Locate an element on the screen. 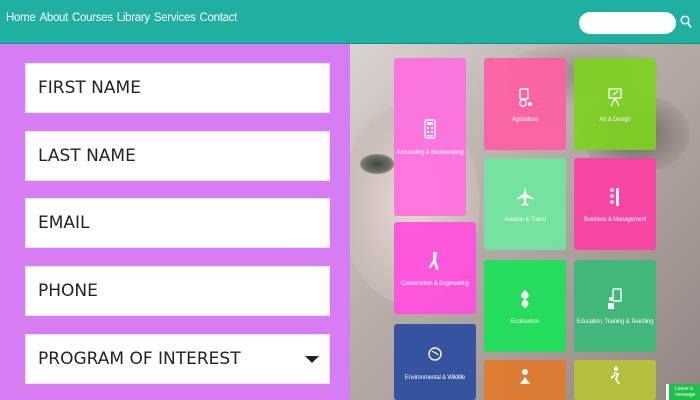 This screenshot has width=700, height=400. calculator-icon is located at coordinates (430, 129).